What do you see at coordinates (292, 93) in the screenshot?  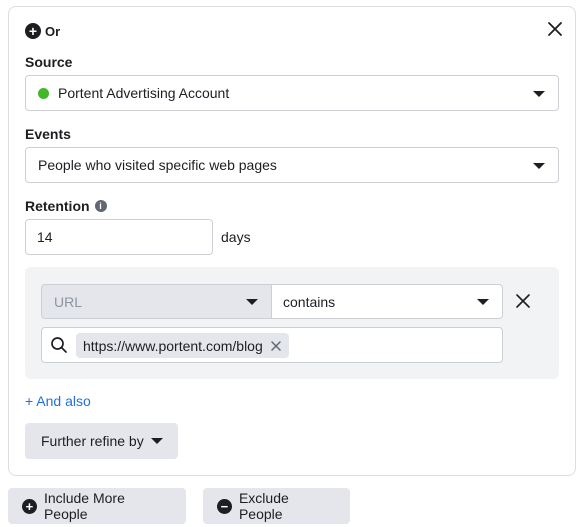 I see `source-select: Portent Advertising Account` at bounding box center [292, 93].